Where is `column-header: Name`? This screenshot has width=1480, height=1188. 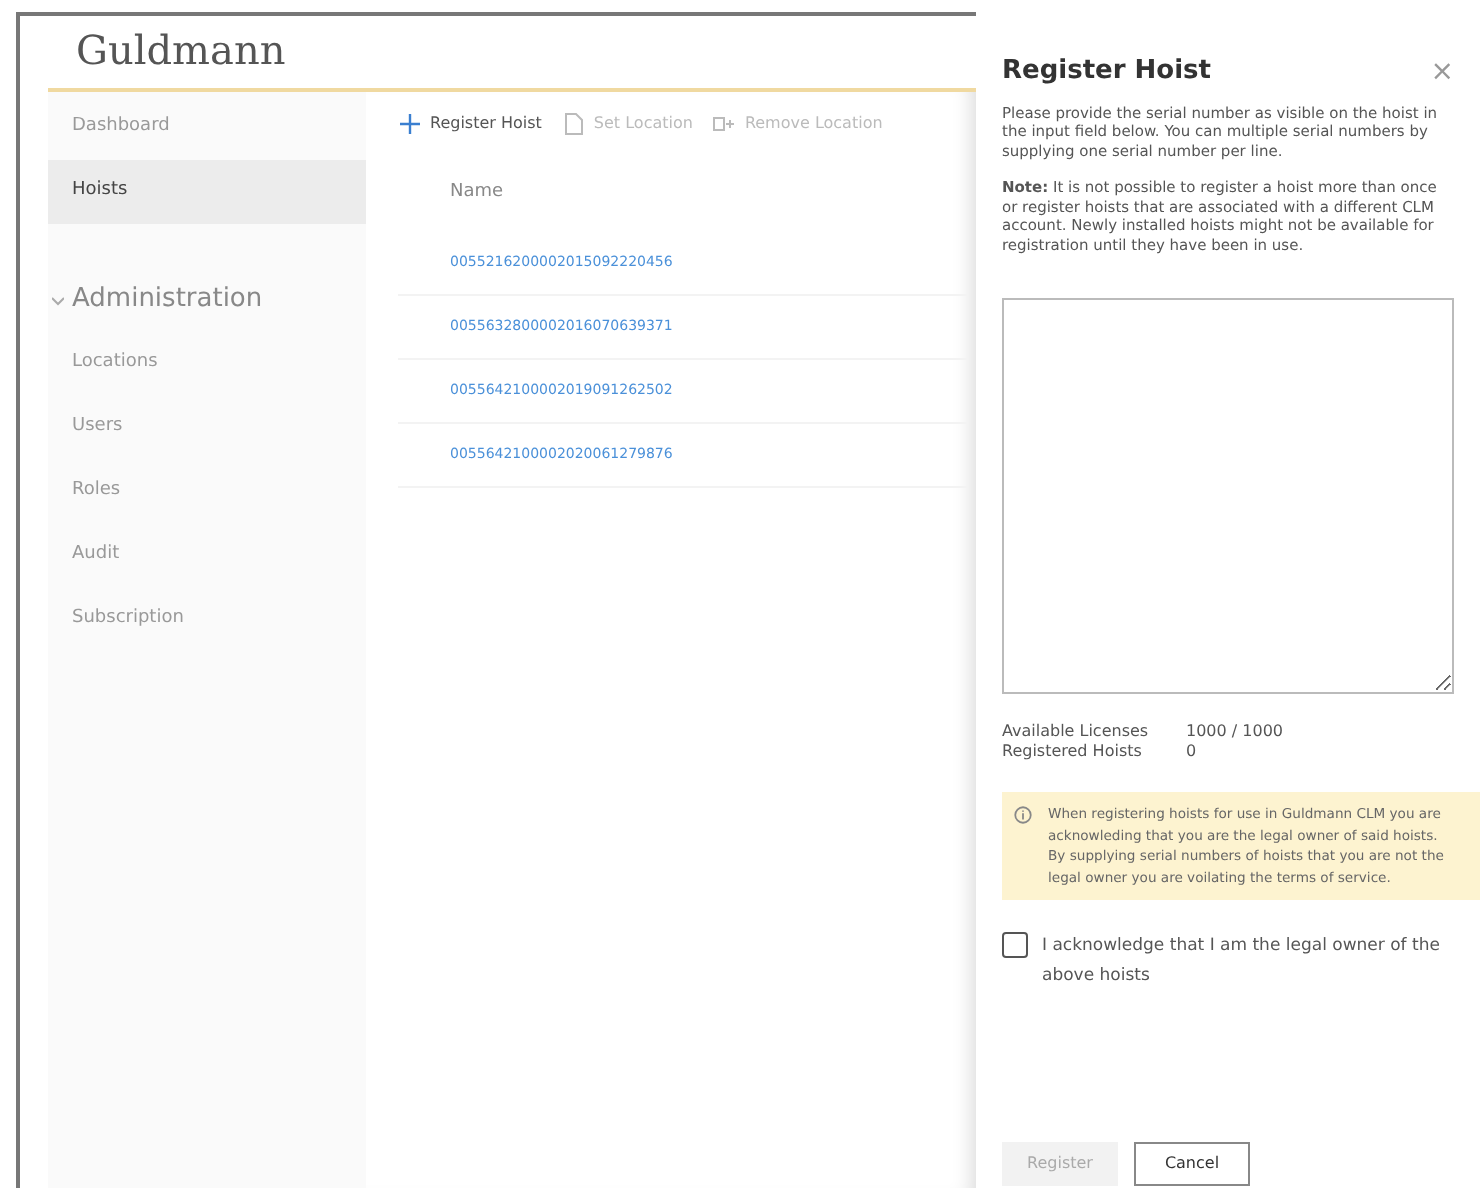 column-header: Name is located at coordinates (477, 193).